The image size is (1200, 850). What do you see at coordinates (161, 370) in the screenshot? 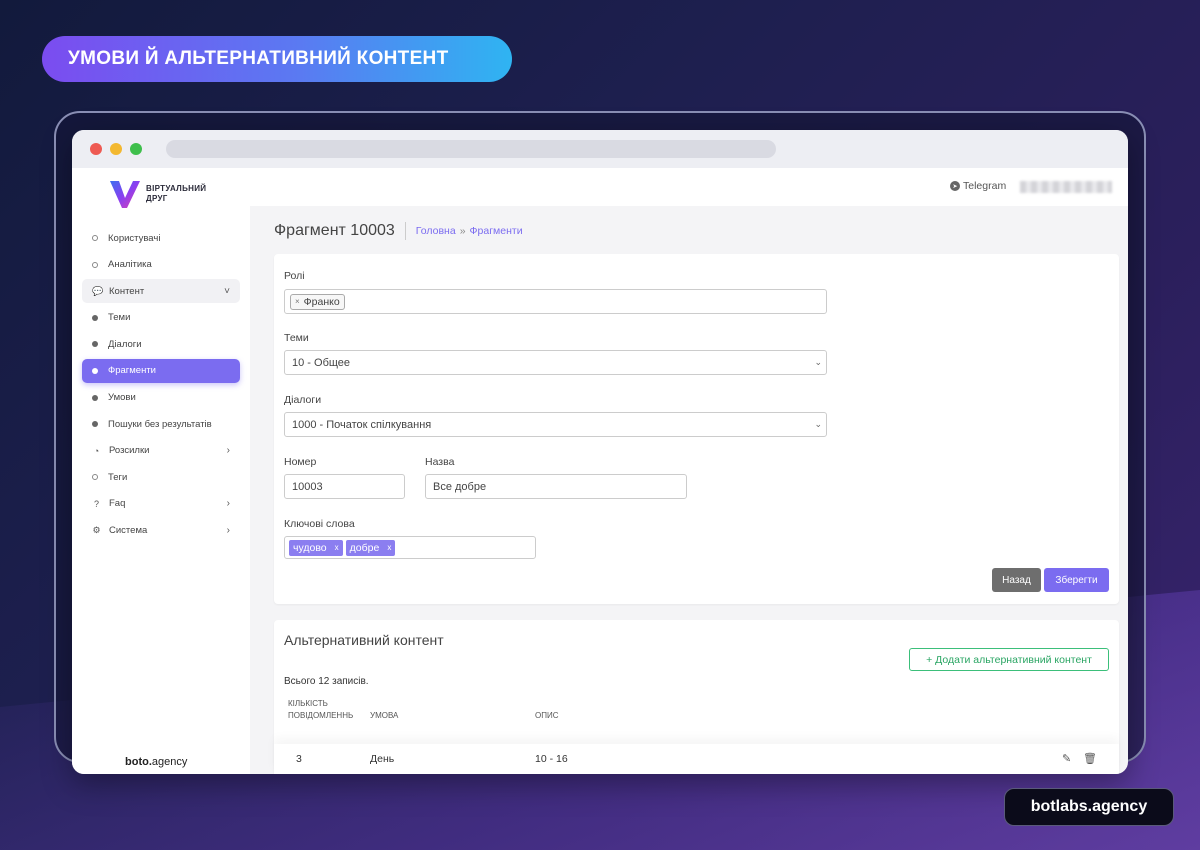
I see `sidebar-item-fragments: Фрагменти` at bounding box center [161, 370].